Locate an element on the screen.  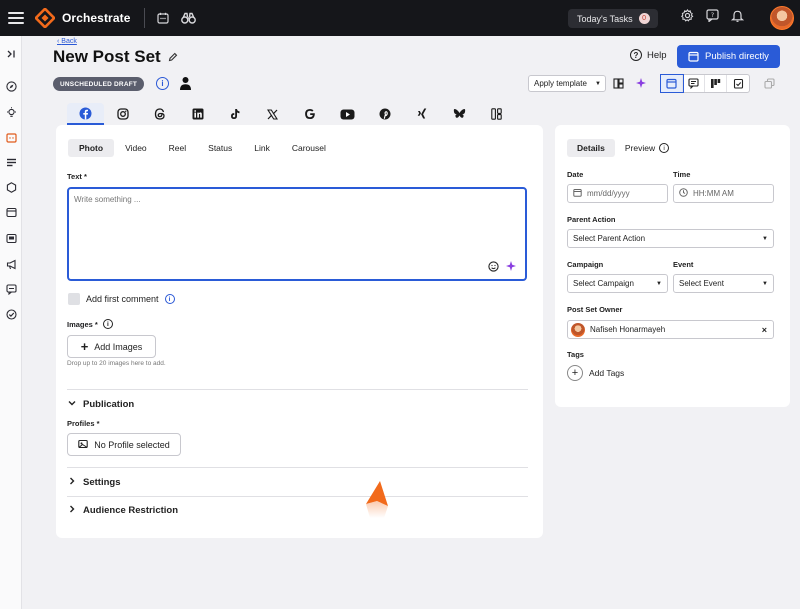
select-profile-button: No Profile selected is located at coordinates (124, 444).